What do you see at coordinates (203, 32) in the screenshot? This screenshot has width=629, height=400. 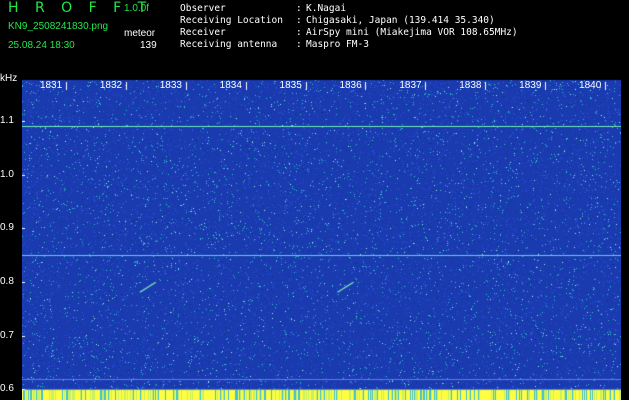 I see `info-key-receiver: Receiver` at bounding box center [203, 32].